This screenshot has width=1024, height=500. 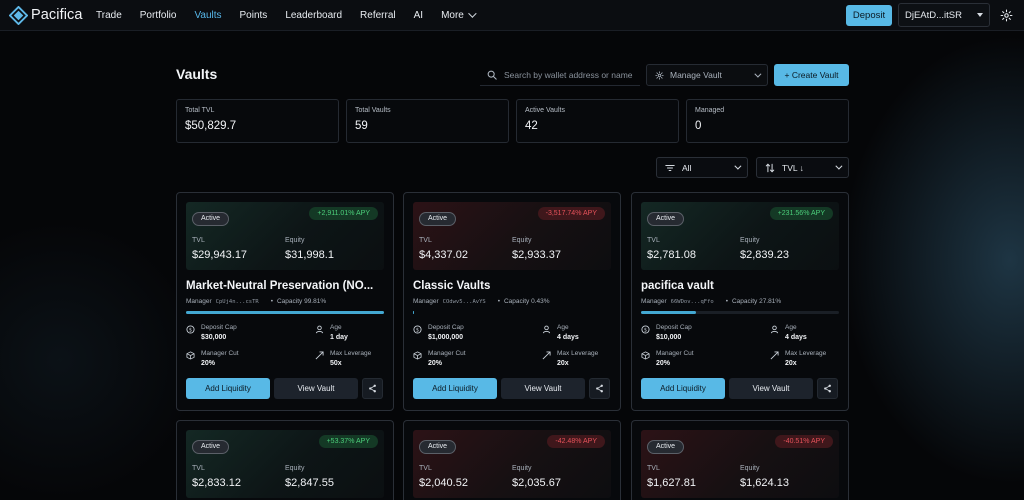 I want to click on stat-value: 42, so click(x=531, y=126).